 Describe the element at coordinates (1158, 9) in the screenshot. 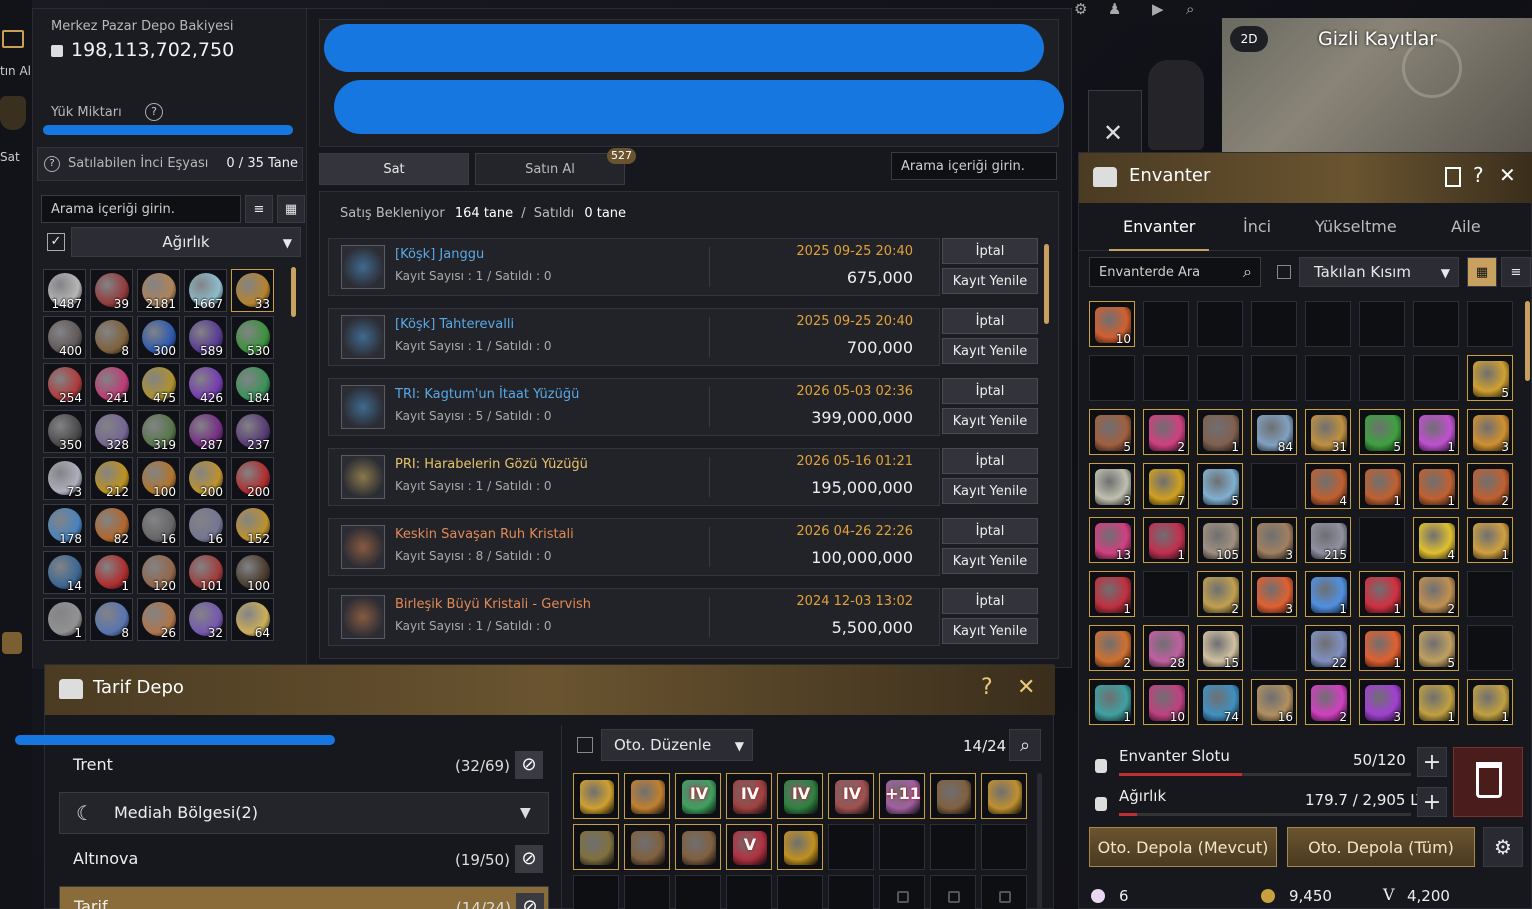

I see `play-icon: ▶` at that location.